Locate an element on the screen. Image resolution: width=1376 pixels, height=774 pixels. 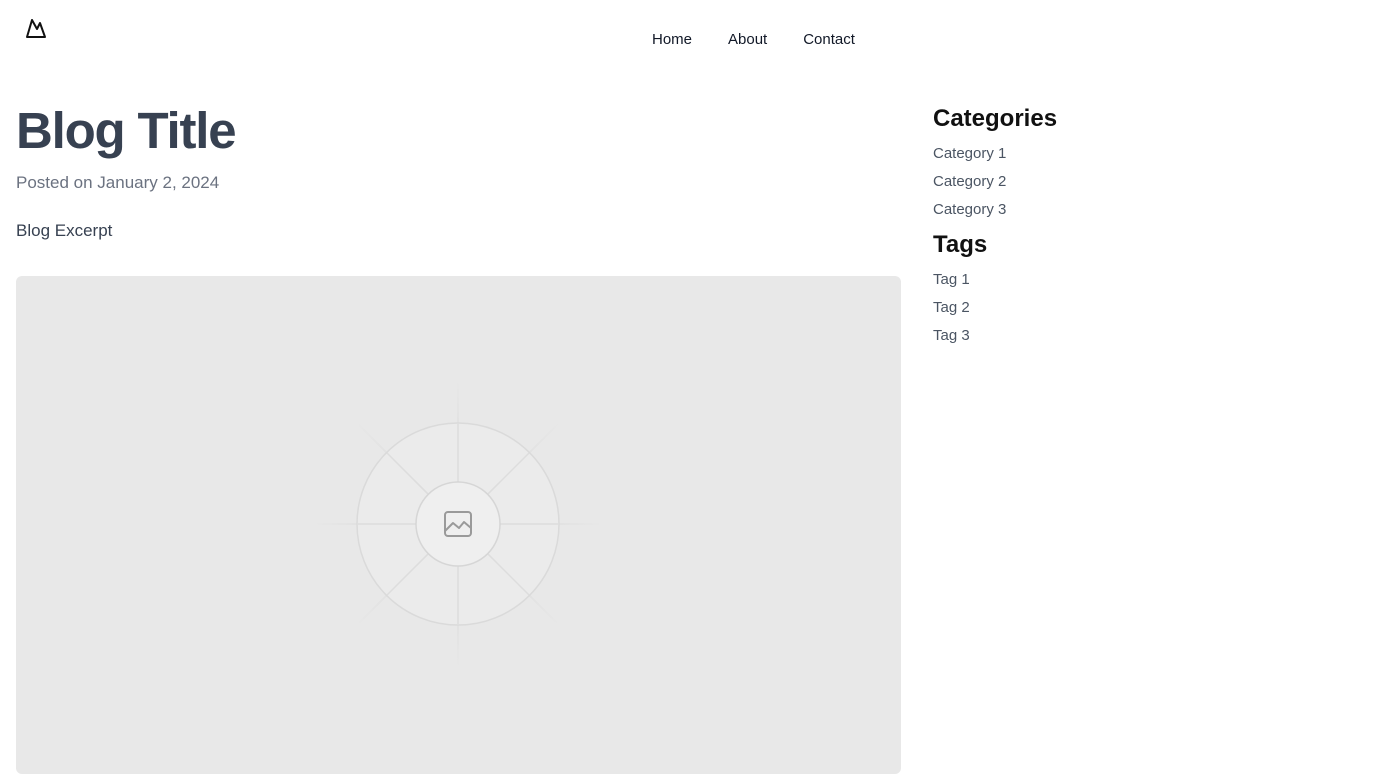
main-nav: Home About Contact is located at coordinates (753, 40).